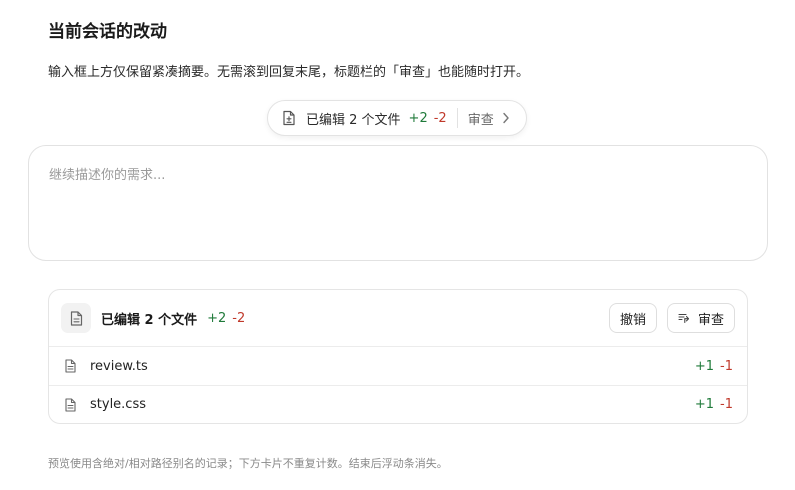 The height and width of the screenshot is (490, 795). I want to click on file-row: style.css +1 -1, so click(398, 404).